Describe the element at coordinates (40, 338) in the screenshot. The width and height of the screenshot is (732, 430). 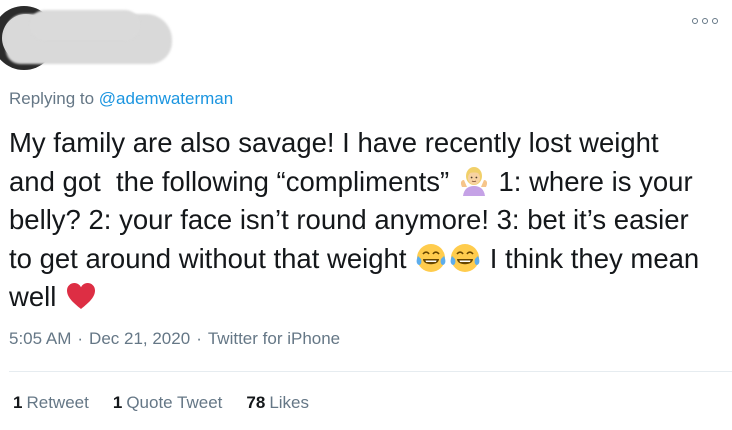
I see `tweet-time: 5:05 AM` at that location.